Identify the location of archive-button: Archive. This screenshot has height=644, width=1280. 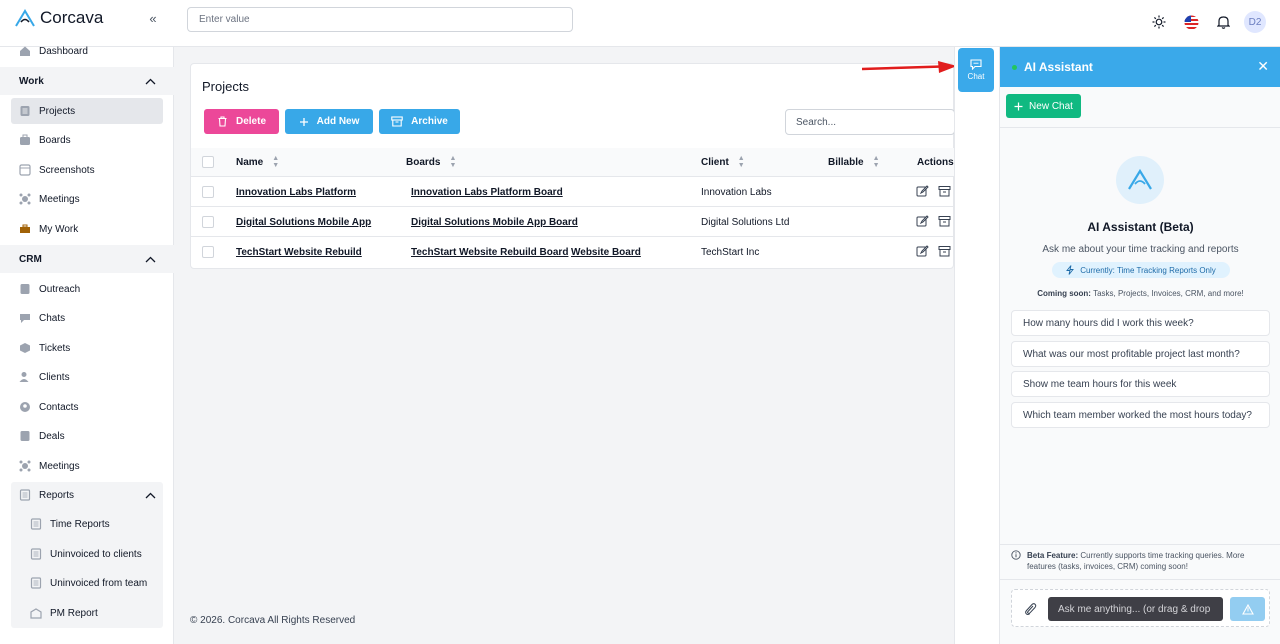
(419, 121).